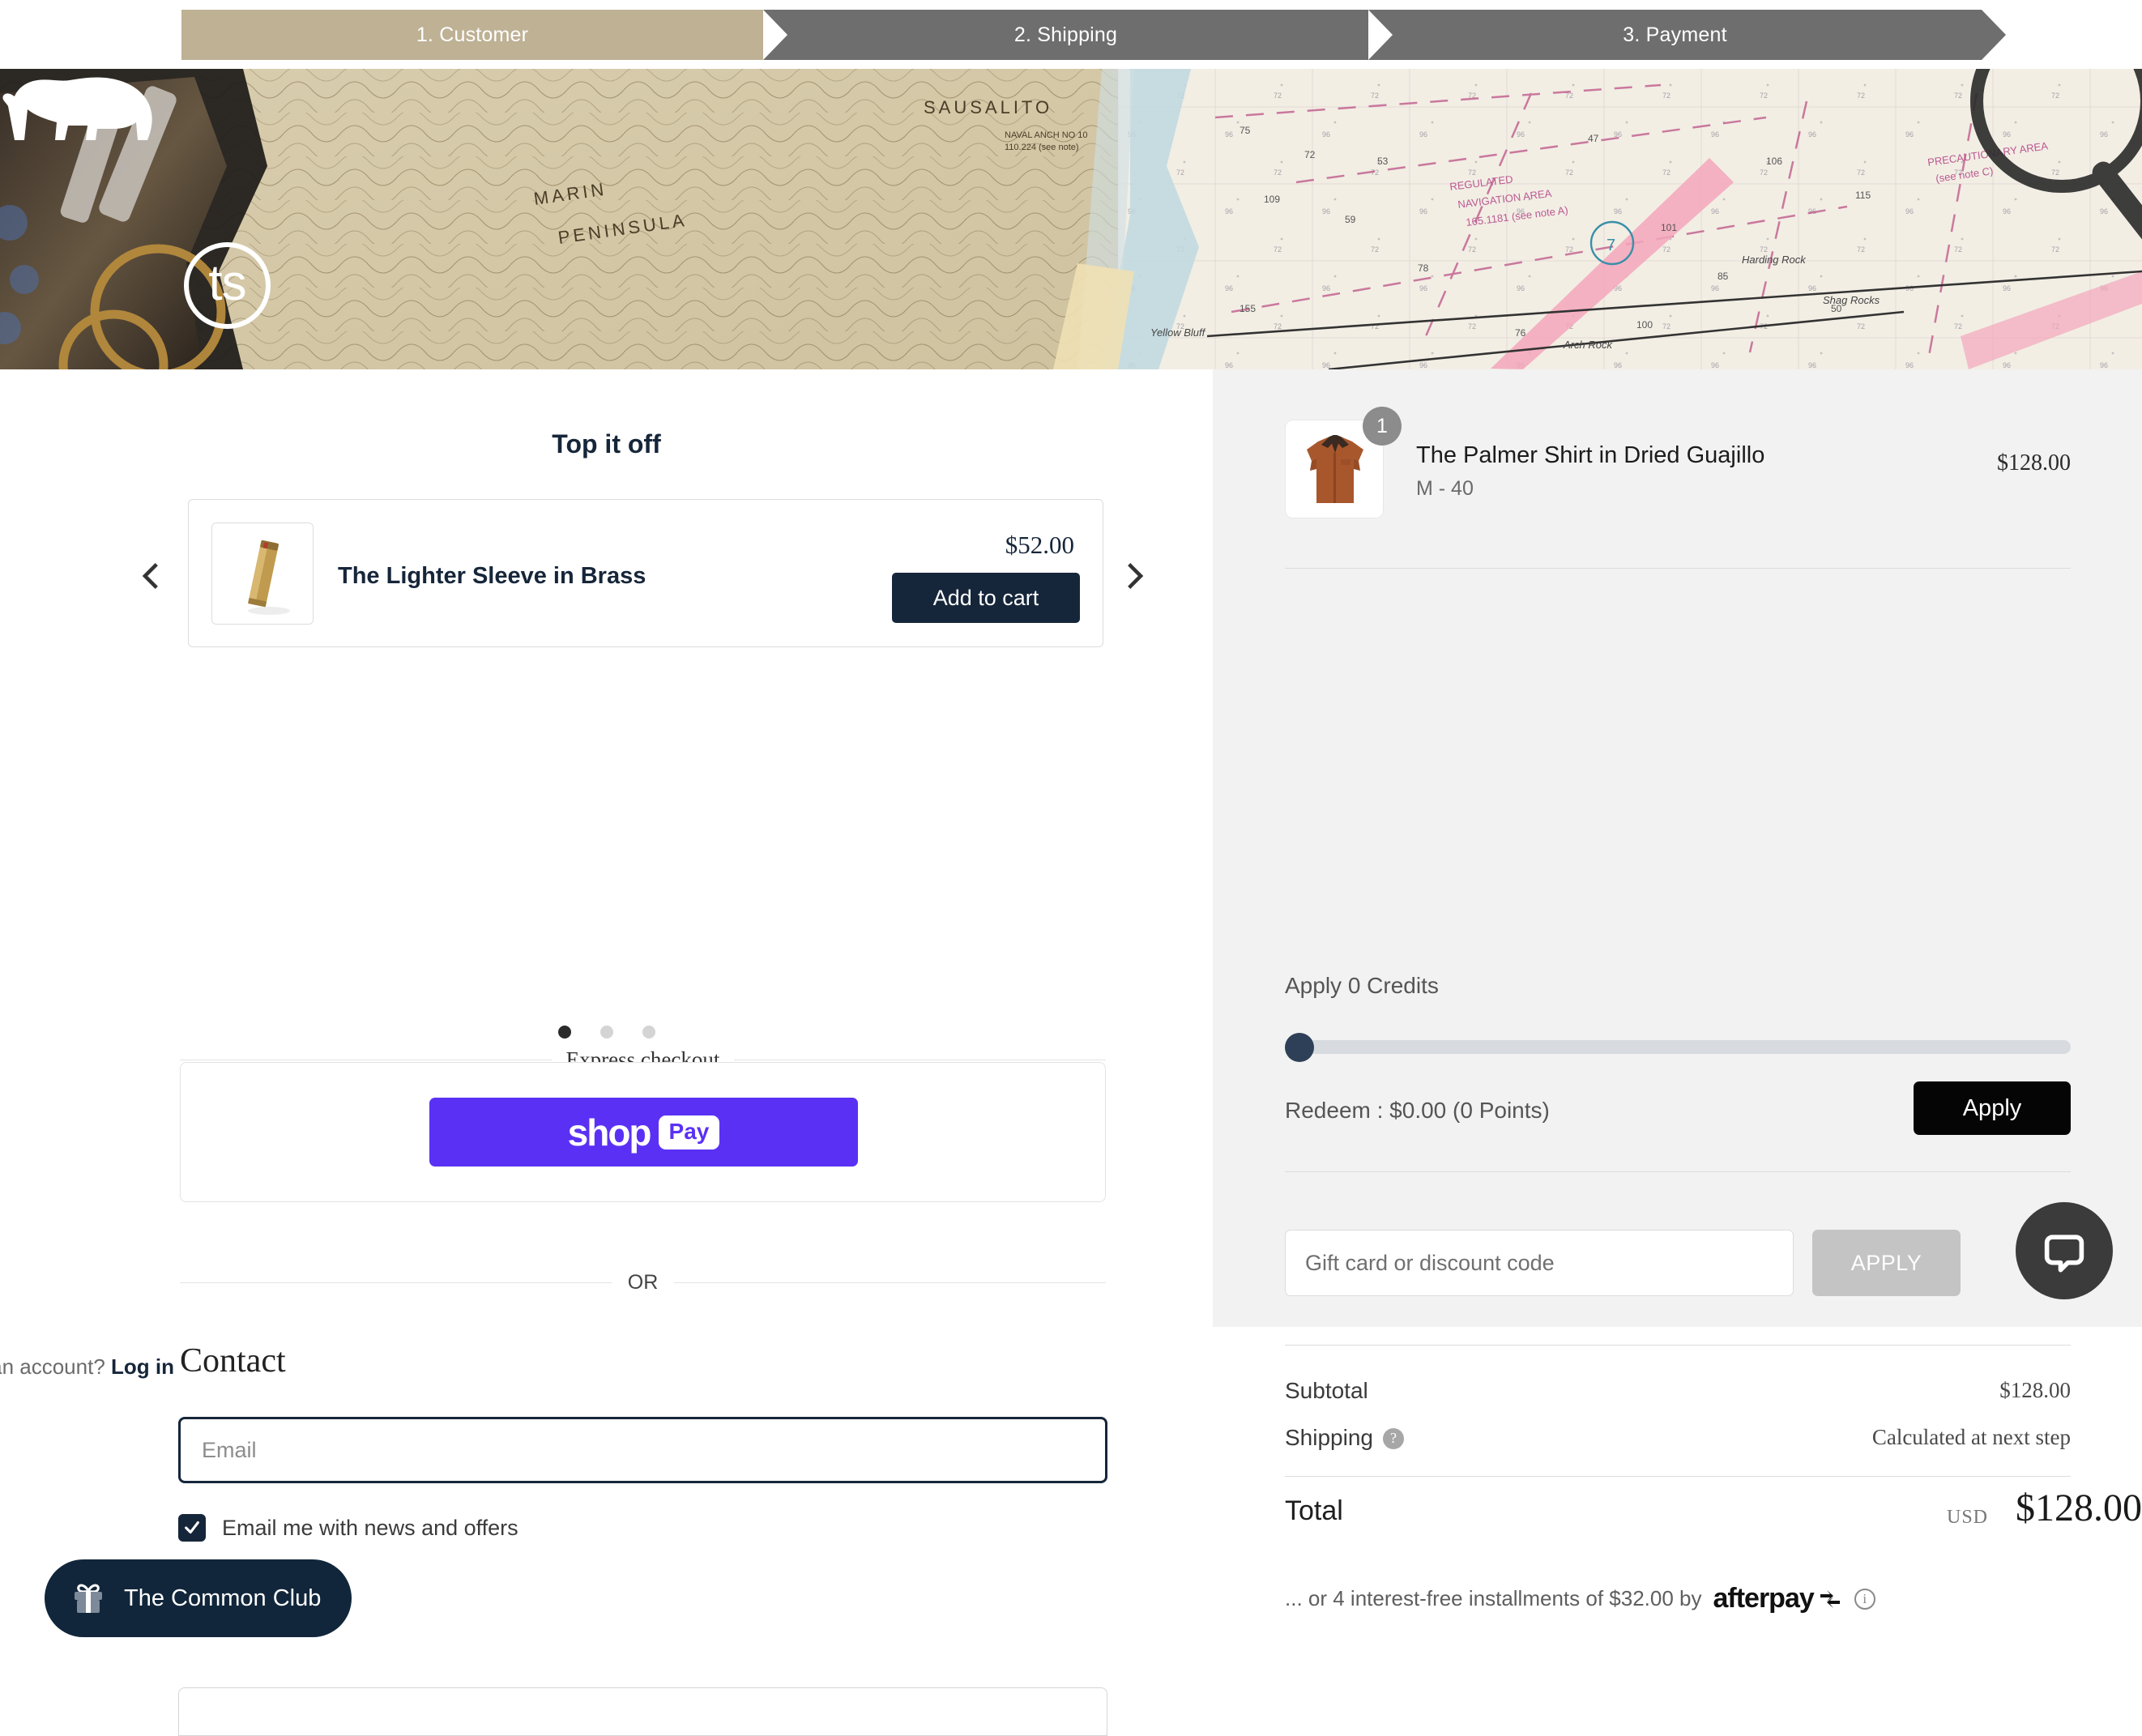  What do you see at coordinates (1350, 219) in the screenshot?
I see `svg-text: 59` at bounding box center [1350, 219].